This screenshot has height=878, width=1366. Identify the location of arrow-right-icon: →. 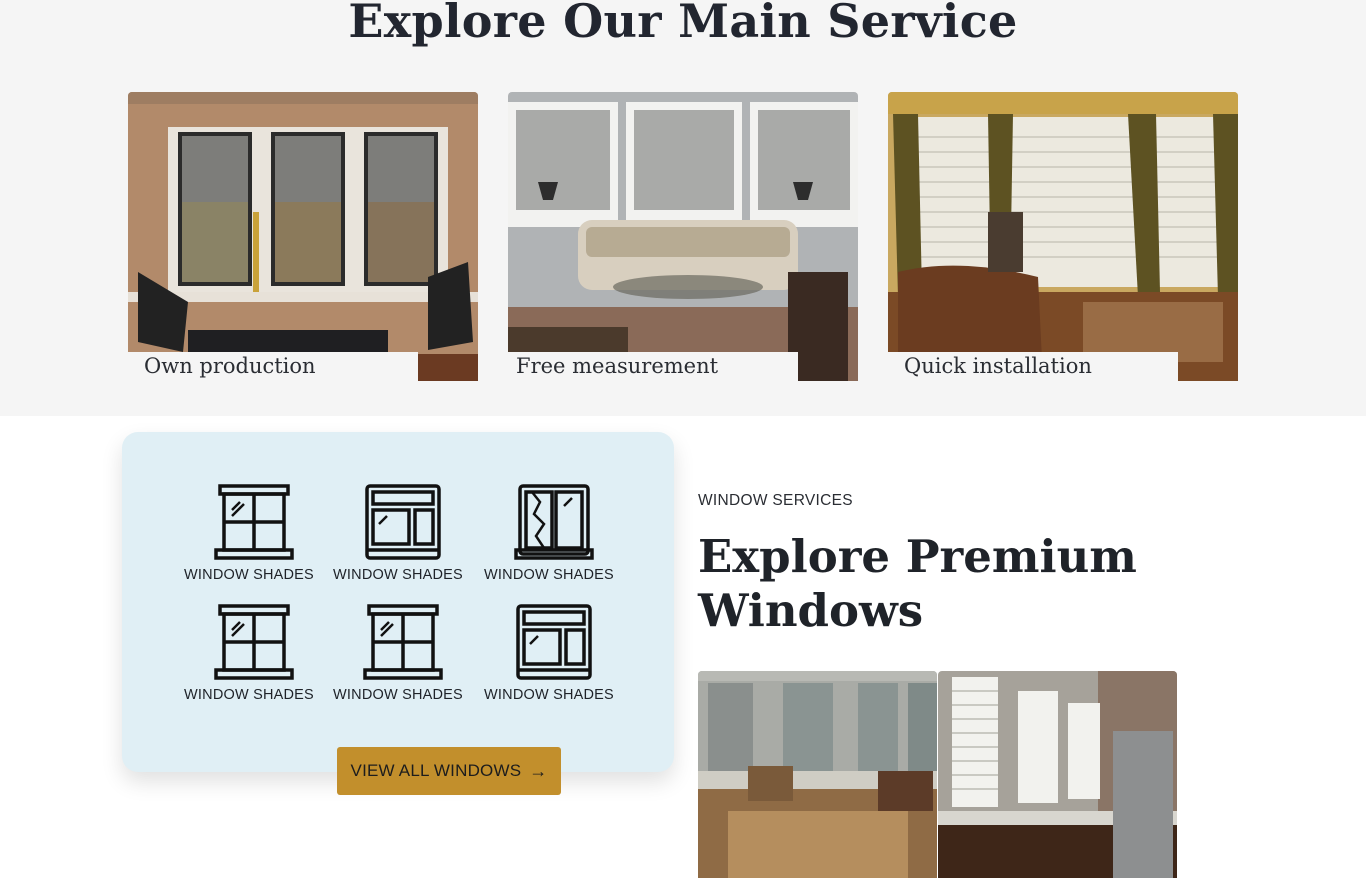
(538, 770).